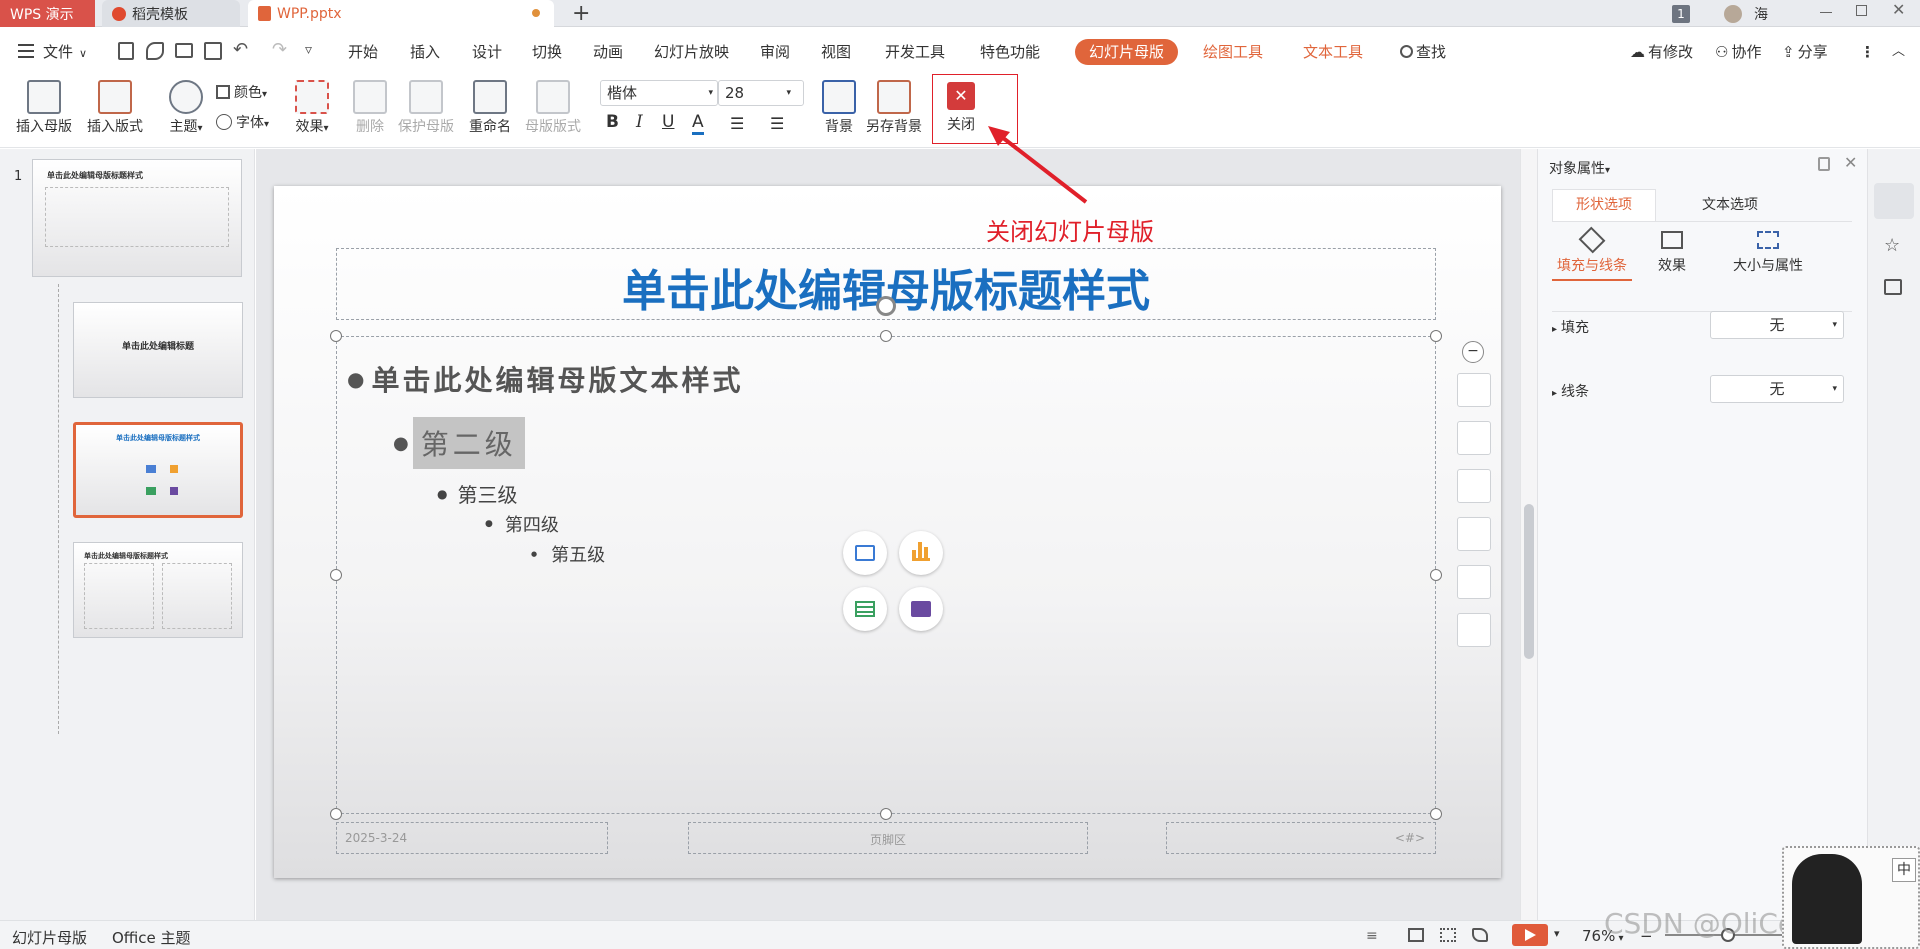 The height and width of the screenshot is (949, 1920). Describe the element at coordinates (836, 52) in the screenshot. I see `menu-view: 视图` at that location.